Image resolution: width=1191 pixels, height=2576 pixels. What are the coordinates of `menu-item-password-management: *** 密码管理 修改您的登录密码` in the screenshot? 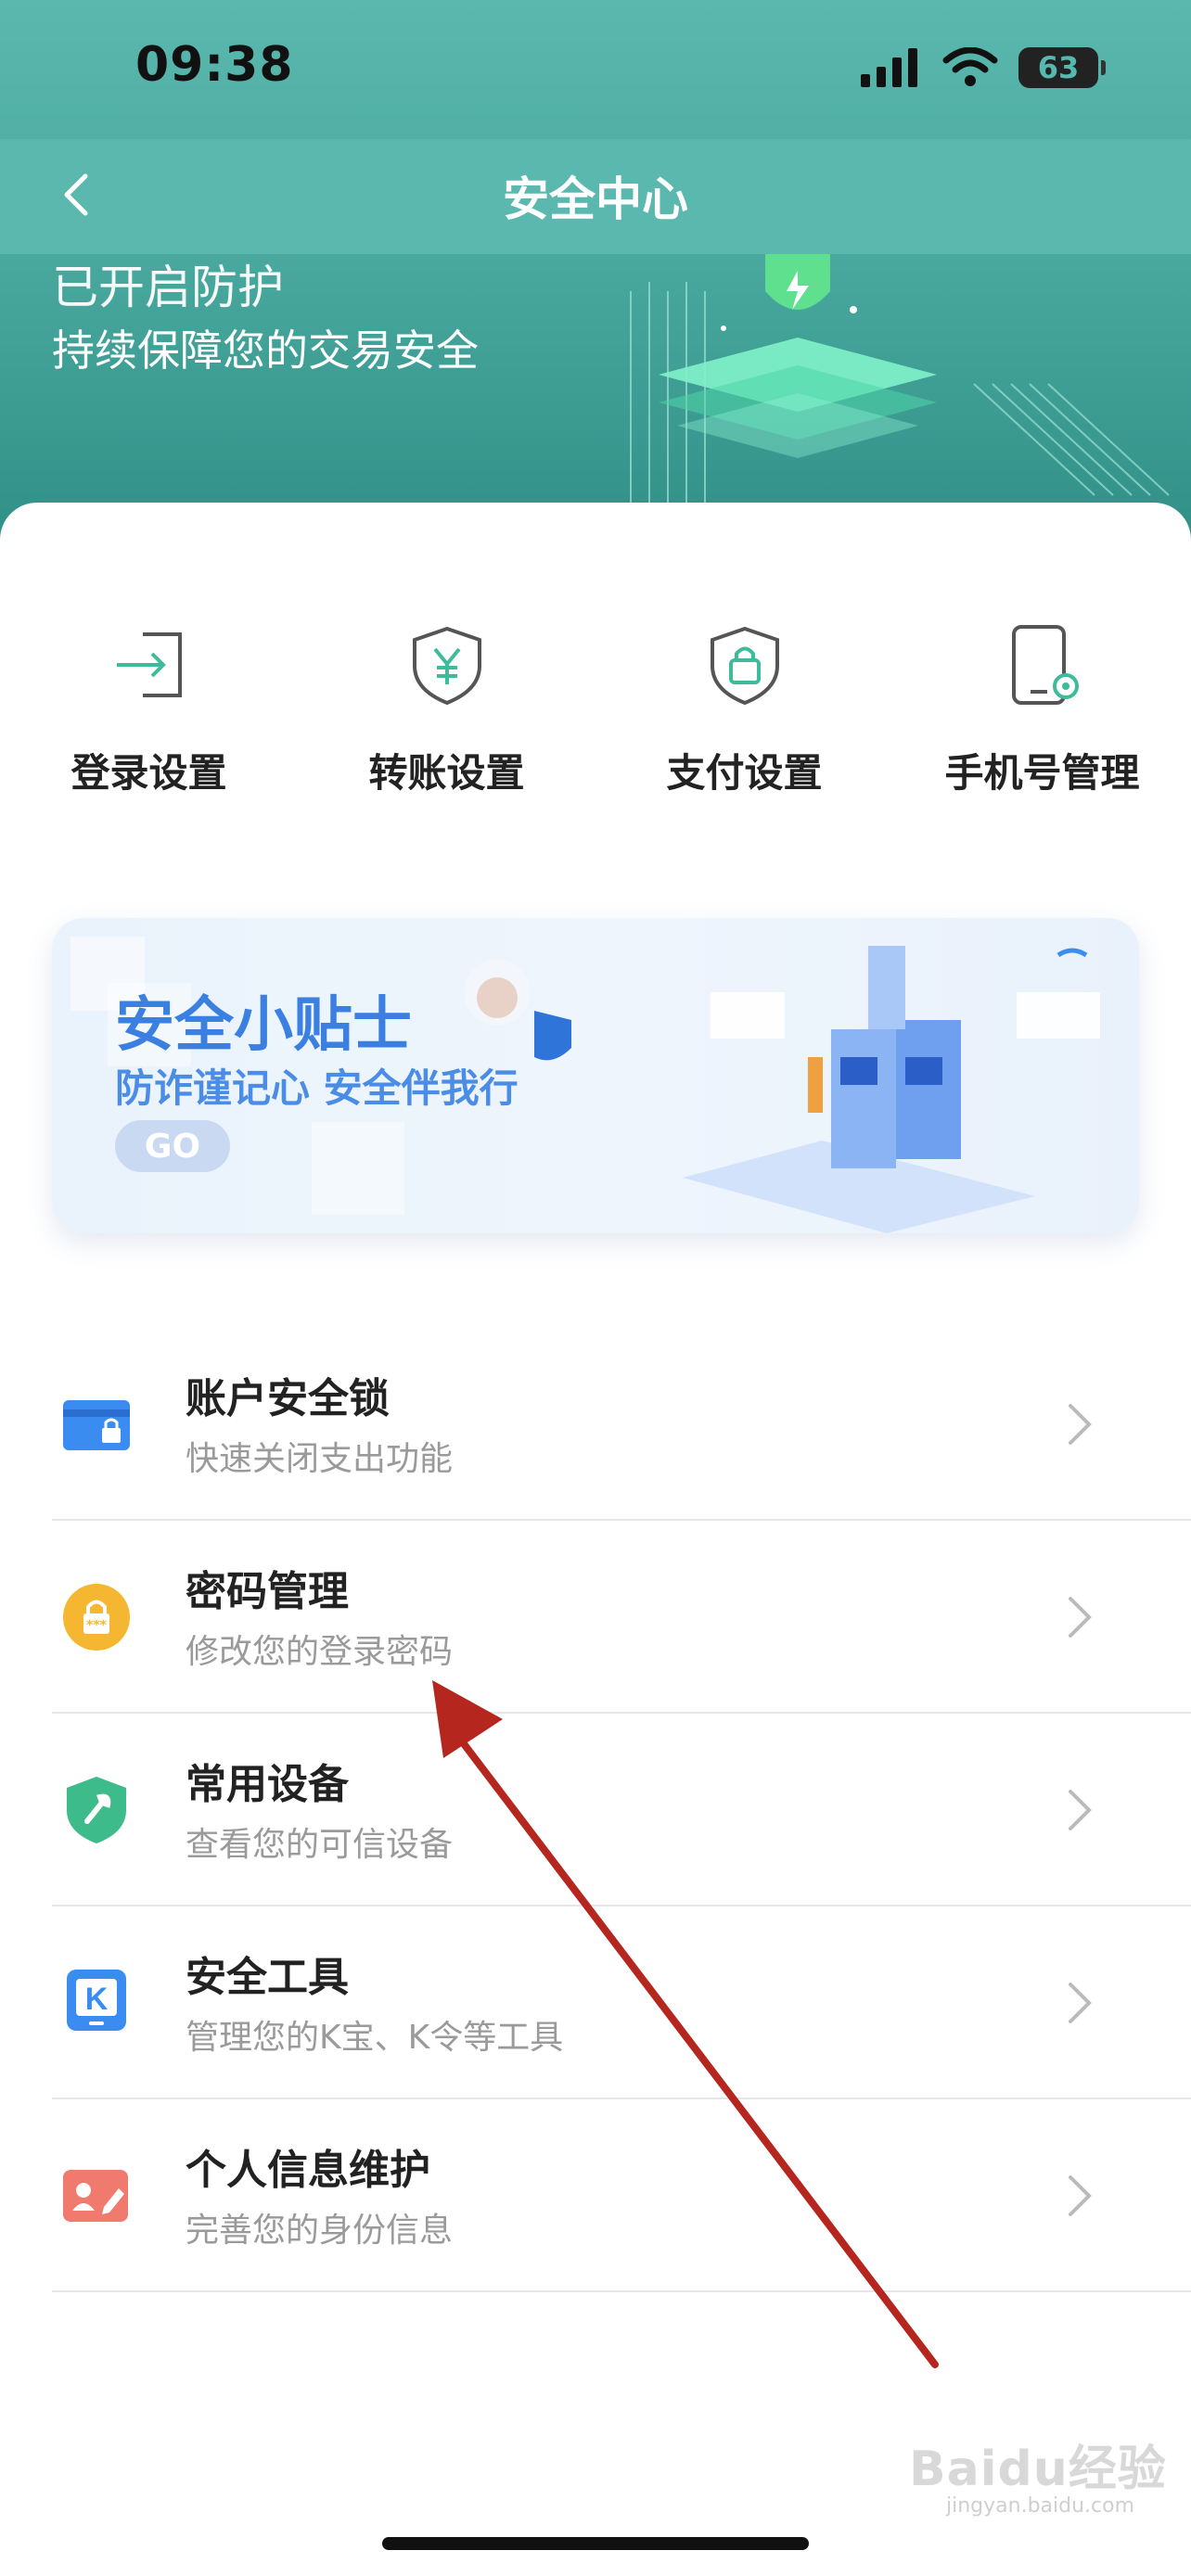 It's located at (621, 1618).